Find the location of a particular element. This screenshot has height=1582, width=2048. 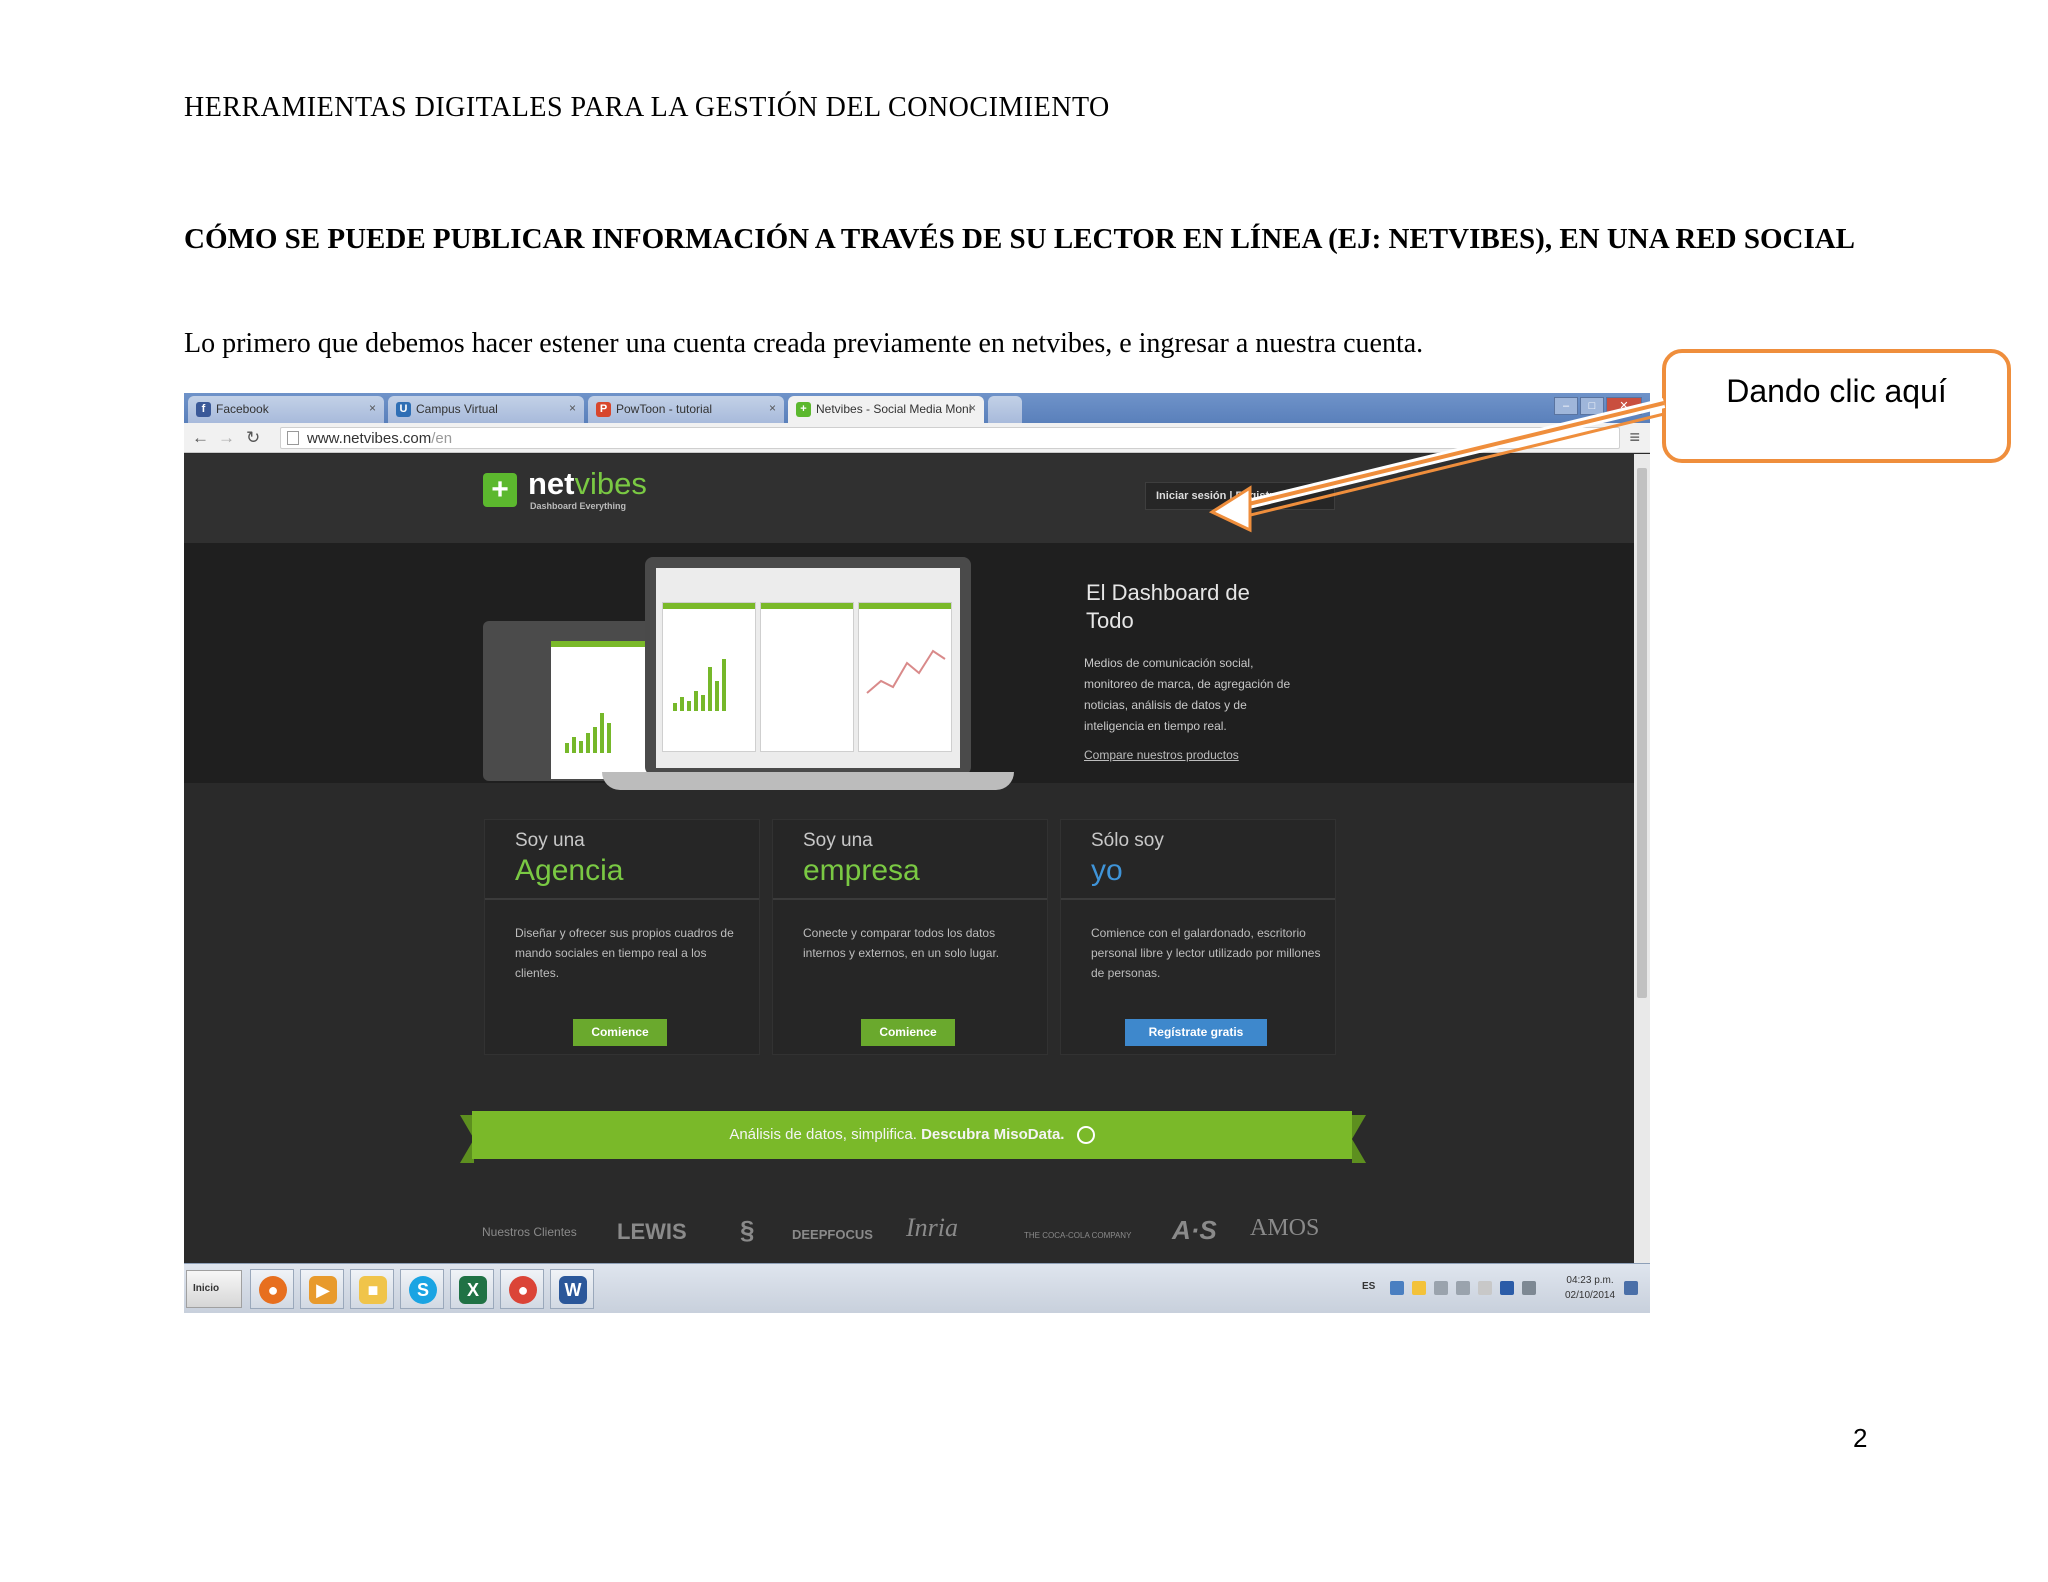

callout-box: Dando clic aquí is located at coordinates (1836, 406).